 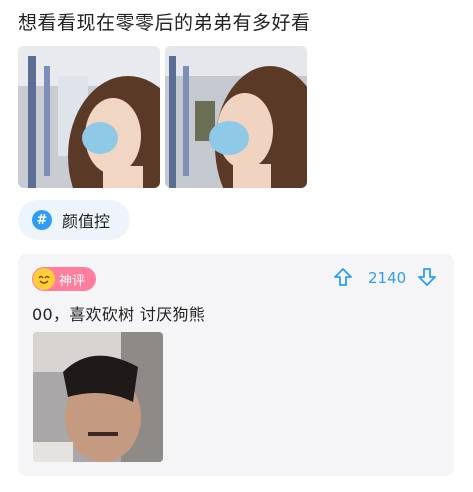 I want to click on upvote-button, so click(x=343, y=277).